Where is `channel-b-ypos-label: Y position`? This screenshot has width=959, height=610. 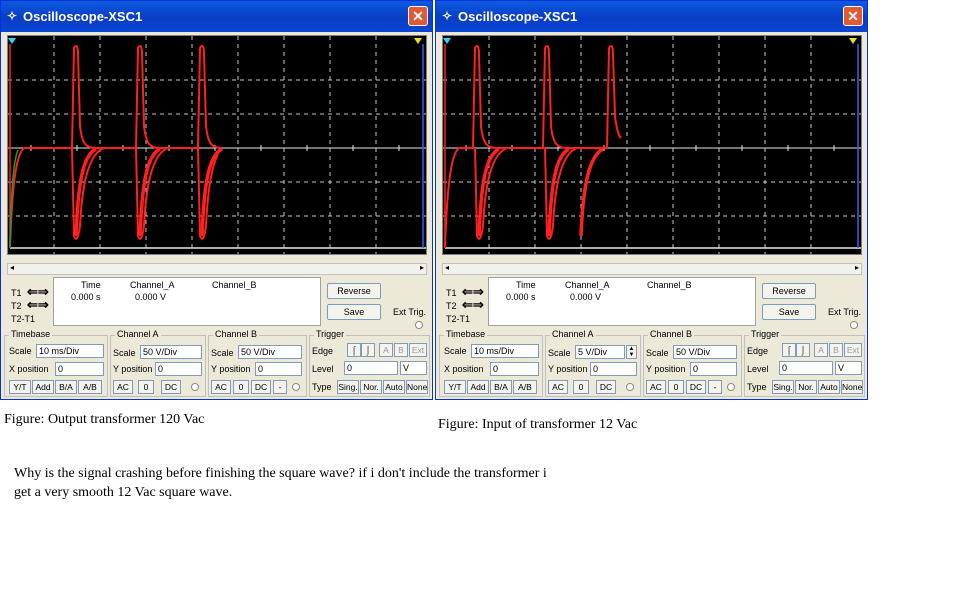
channel-b-ypos-label: Y position is located at coordinates (666, 369).